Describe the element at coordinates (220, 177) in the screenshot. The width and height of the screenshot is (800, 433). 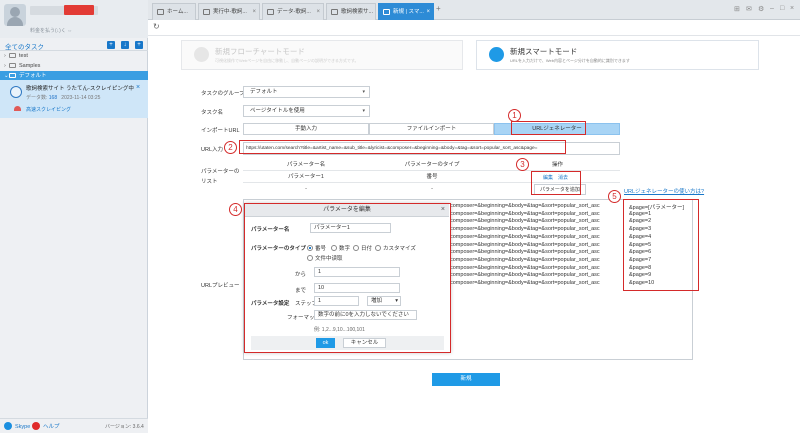
I see `param-list-label: パラメーターのリスト` at that location.